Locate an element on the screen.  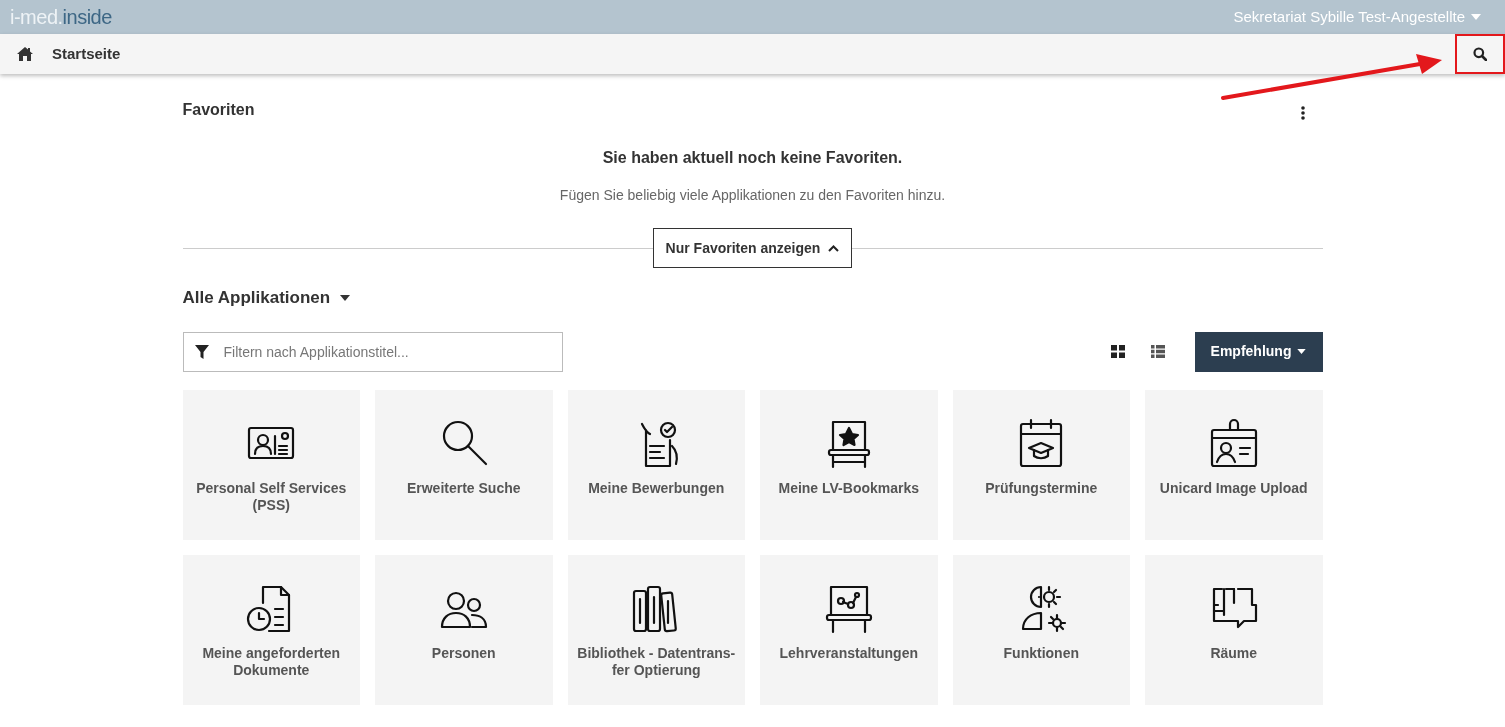
app-tile: Meine LV-Bookmarks is located at coordinates (849, 464).